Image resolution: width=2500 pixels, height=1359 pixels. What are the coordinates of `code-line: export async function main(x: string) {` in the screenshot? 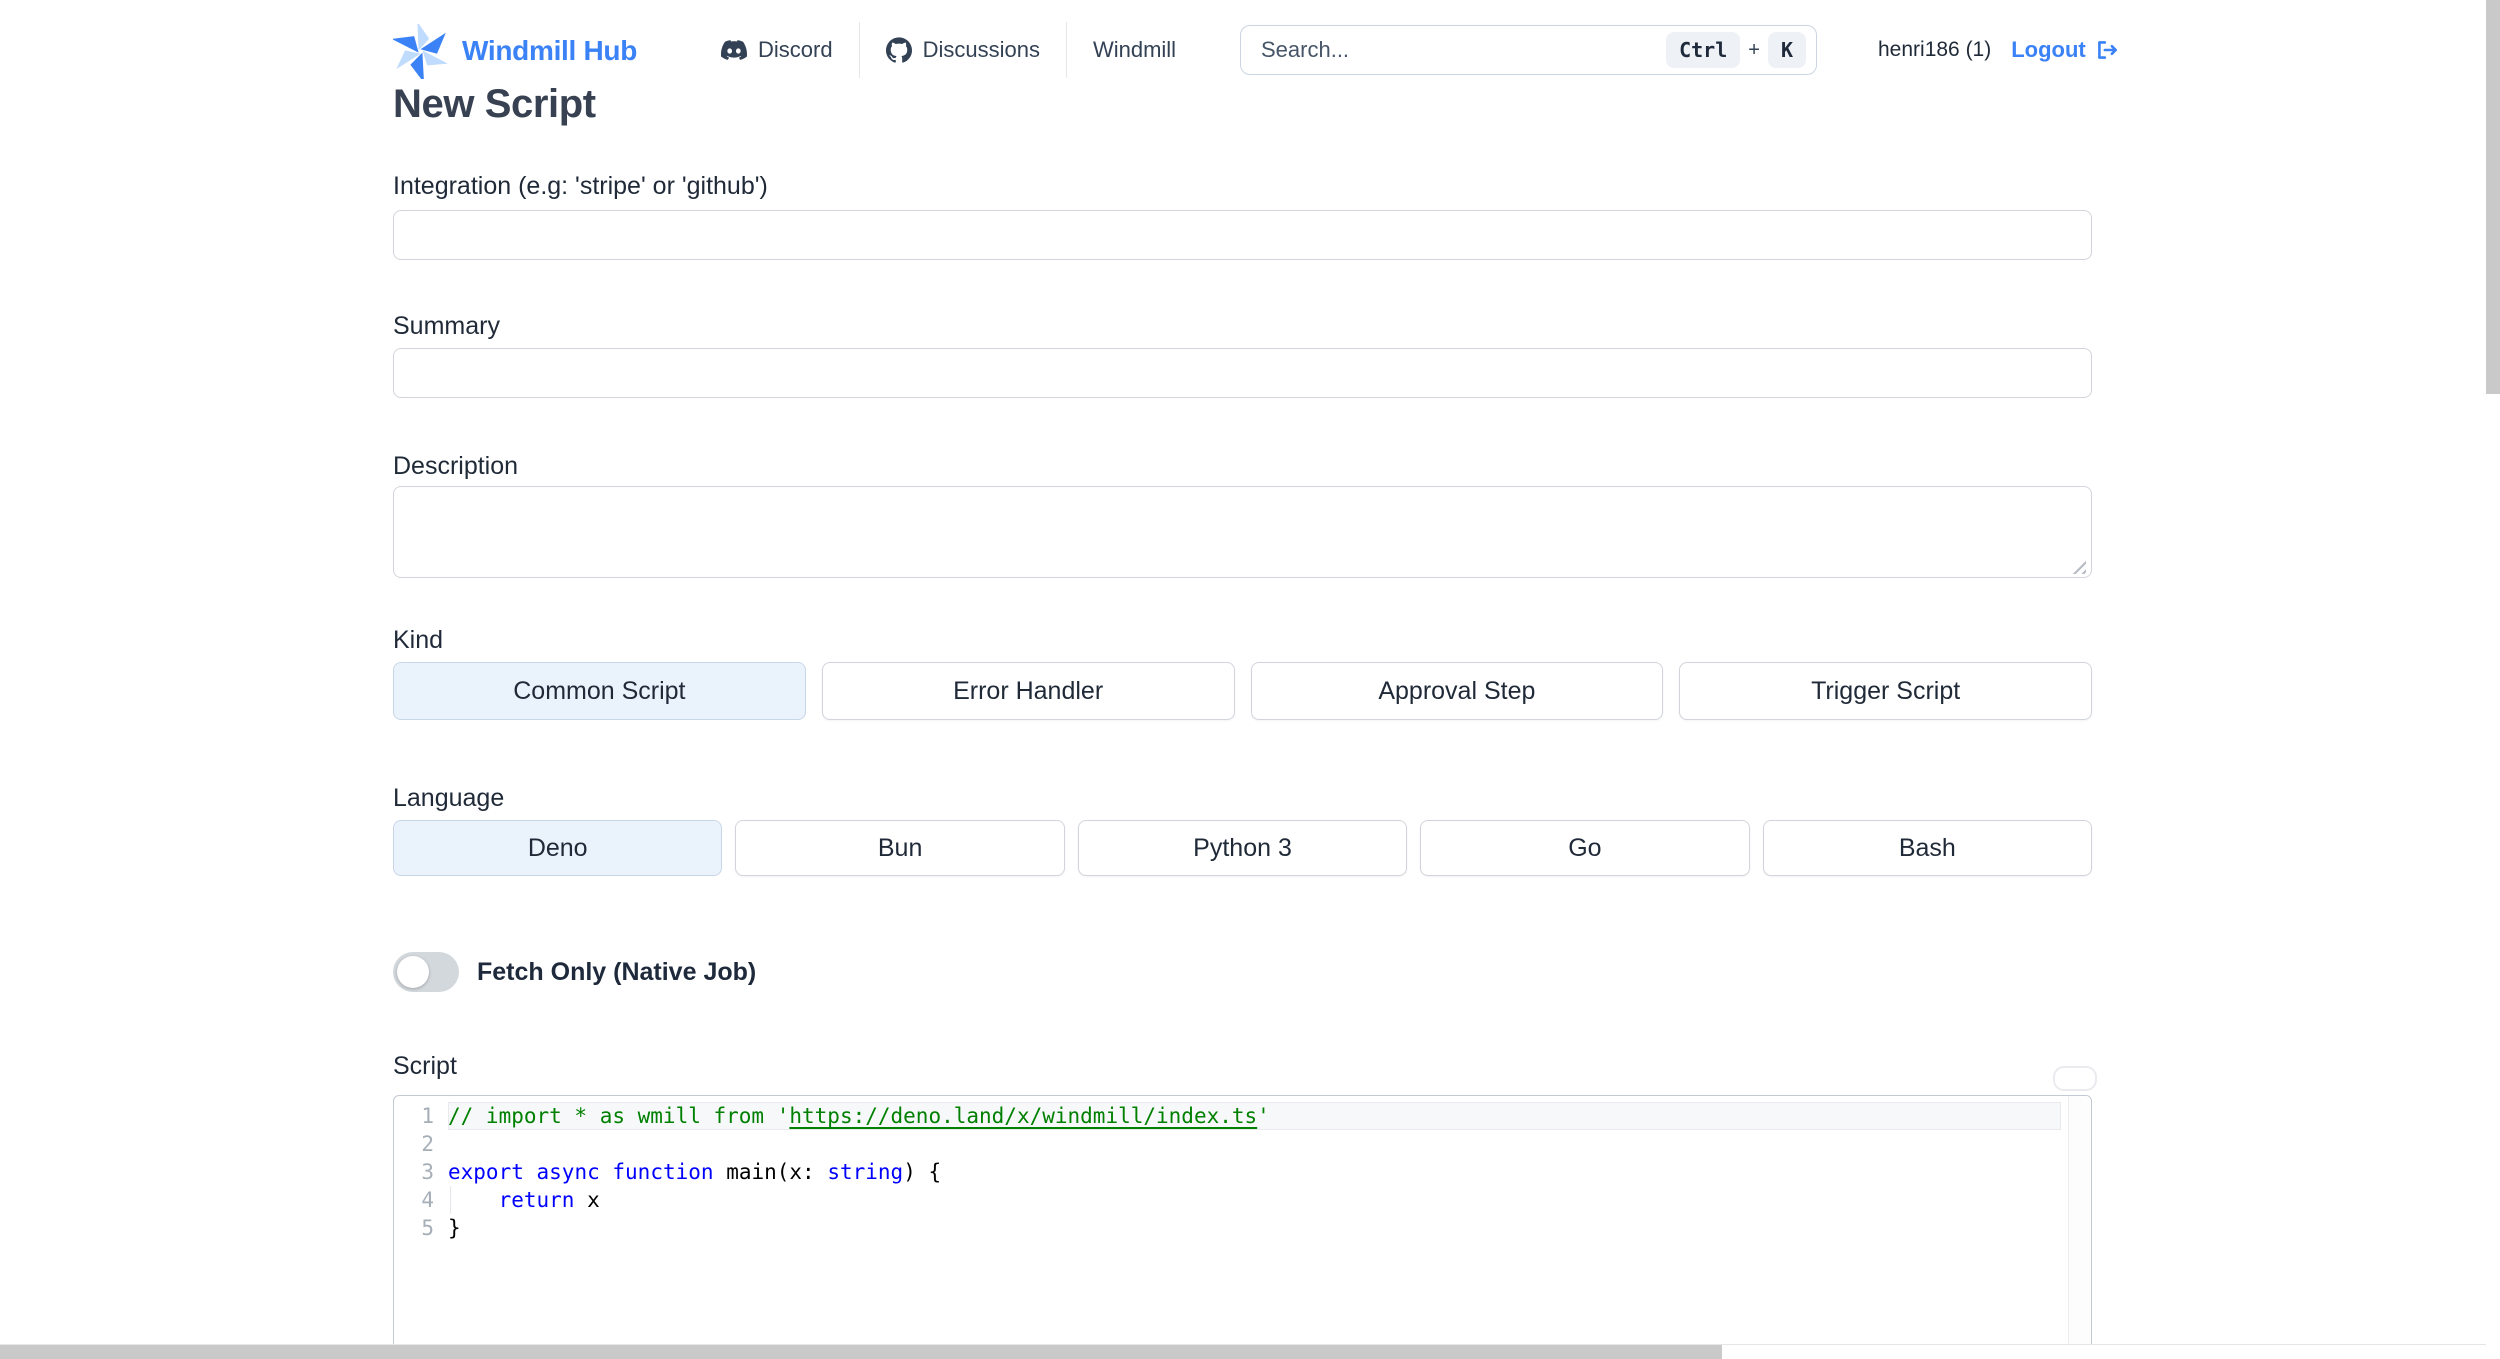 It's located at (1254, 1172).